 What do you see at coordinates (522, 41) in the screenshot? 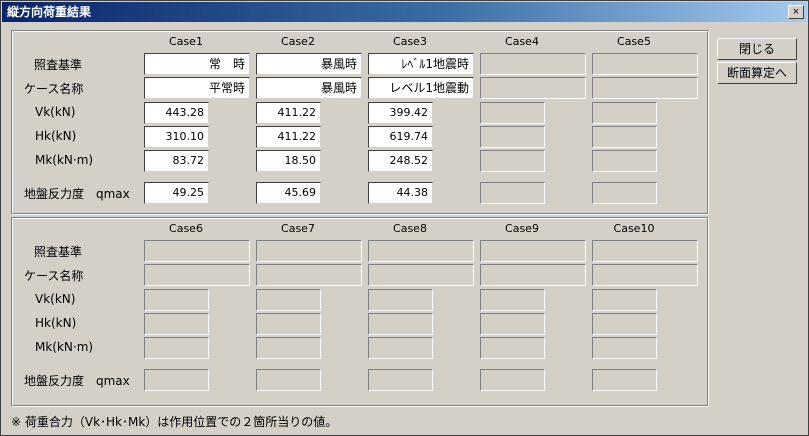
I see `case-header: Case4` at bounding box center [522, 41].